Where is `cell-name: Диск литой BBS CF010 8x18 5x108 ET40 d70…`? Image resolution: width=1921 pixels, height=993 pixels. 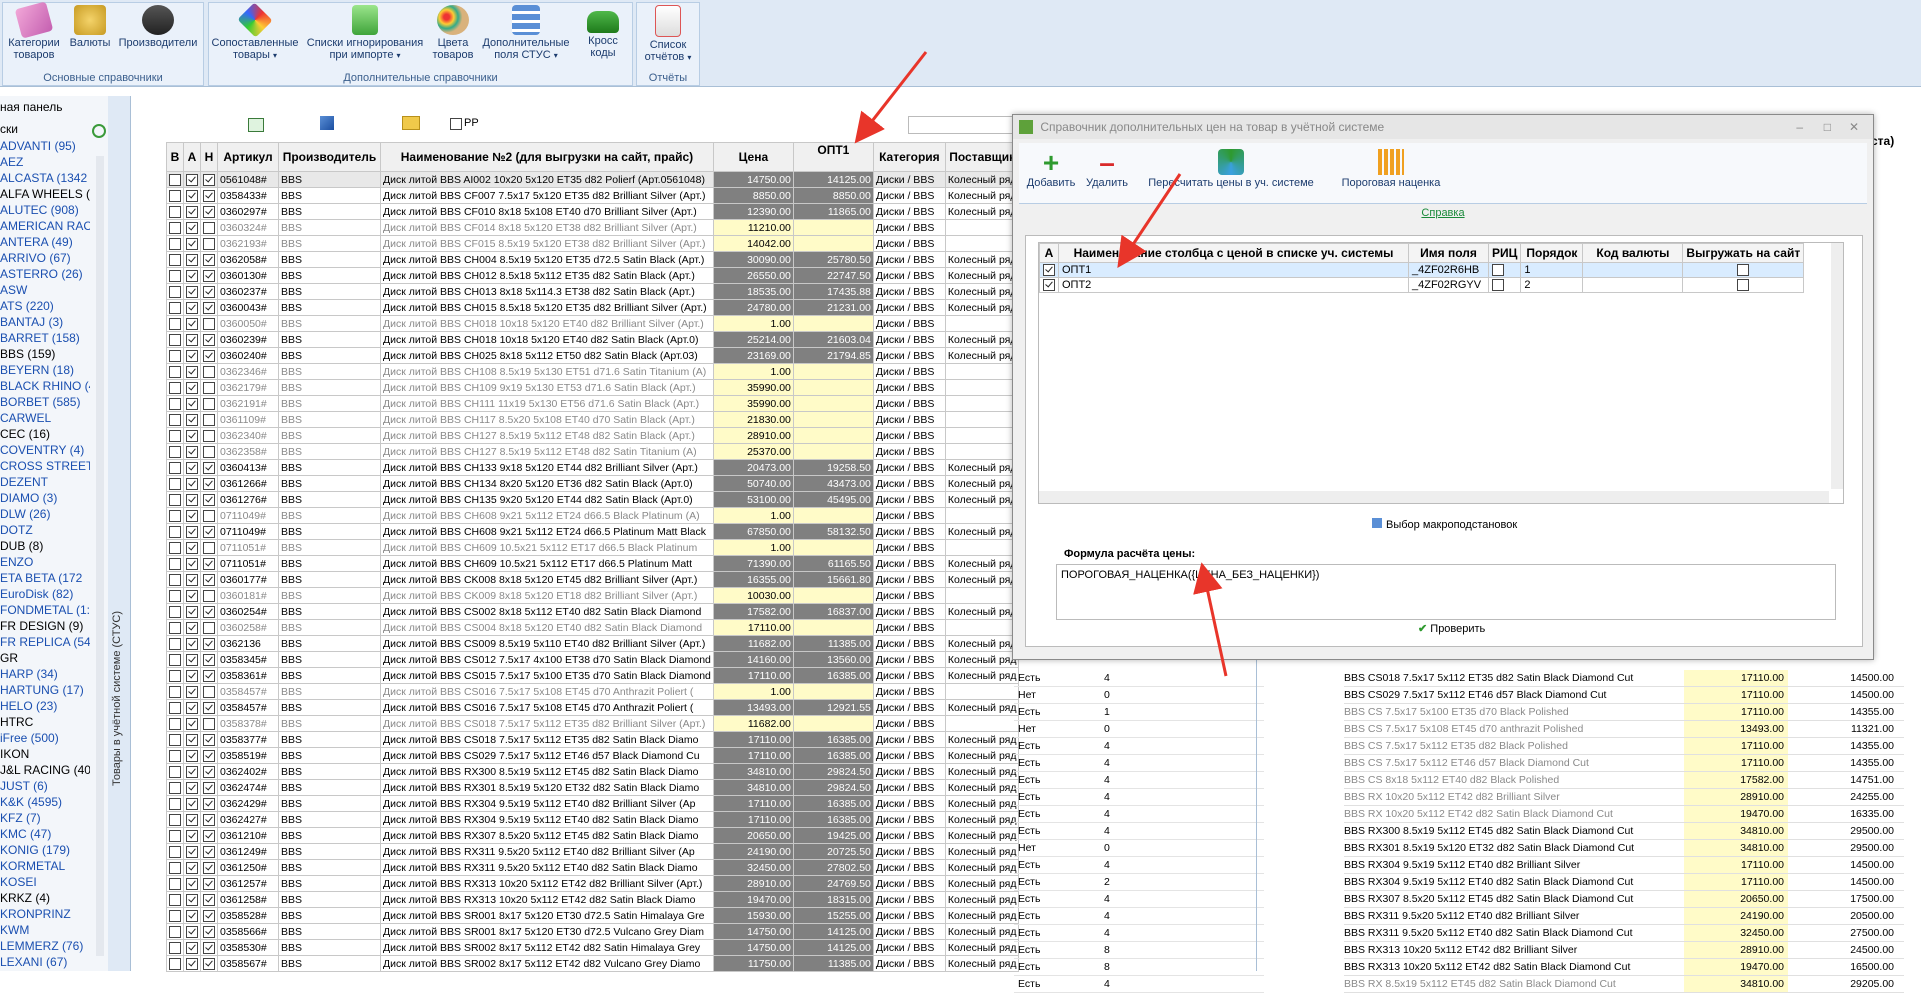
cell-name: Диск литой BBS CF010 8x18 5x108 ET40 d70… is located at coordinates (547, 211).